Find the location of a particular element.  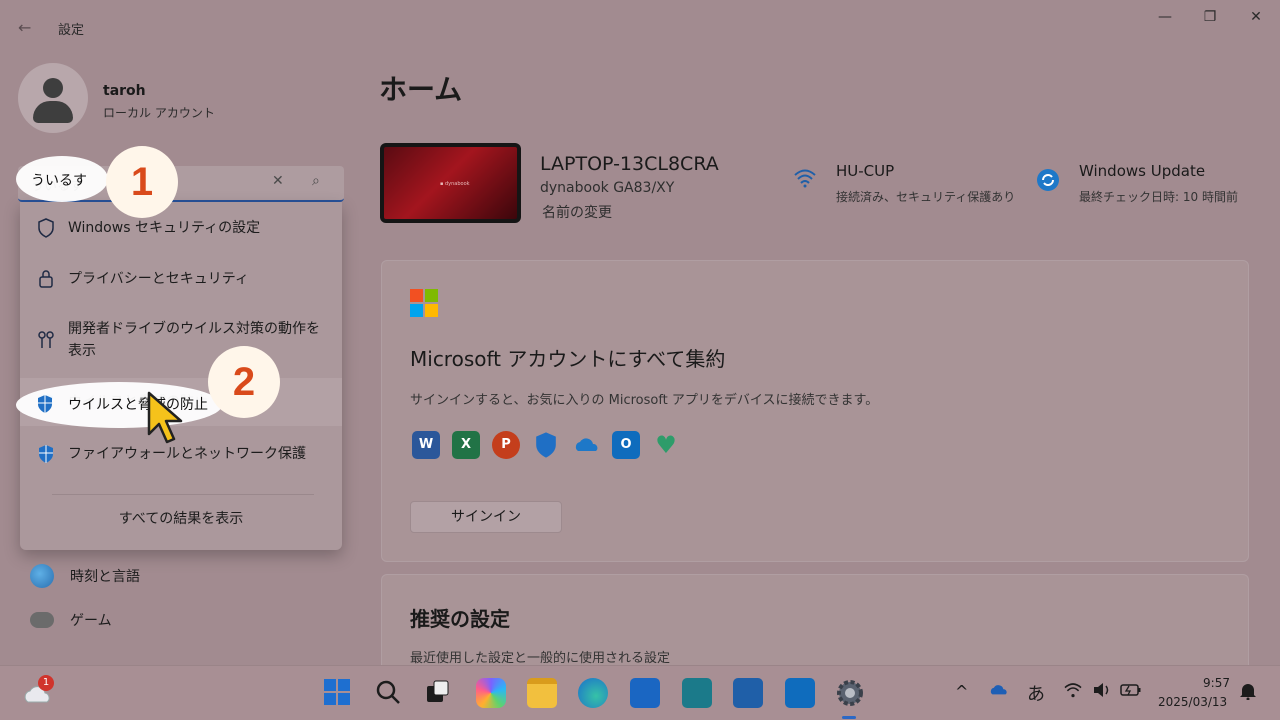

dynabook-logo-icon: ▪ dynabook is located at coordinates (455, 184).